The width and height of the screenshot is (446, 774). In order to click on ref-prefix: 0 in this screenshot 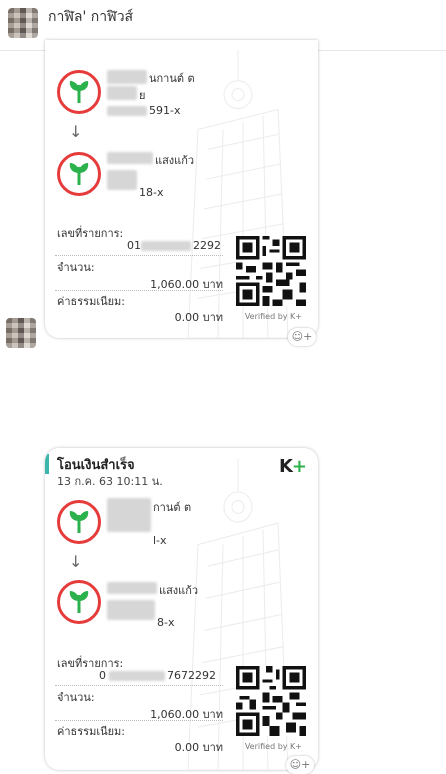, I will do `click(102, 675)`.